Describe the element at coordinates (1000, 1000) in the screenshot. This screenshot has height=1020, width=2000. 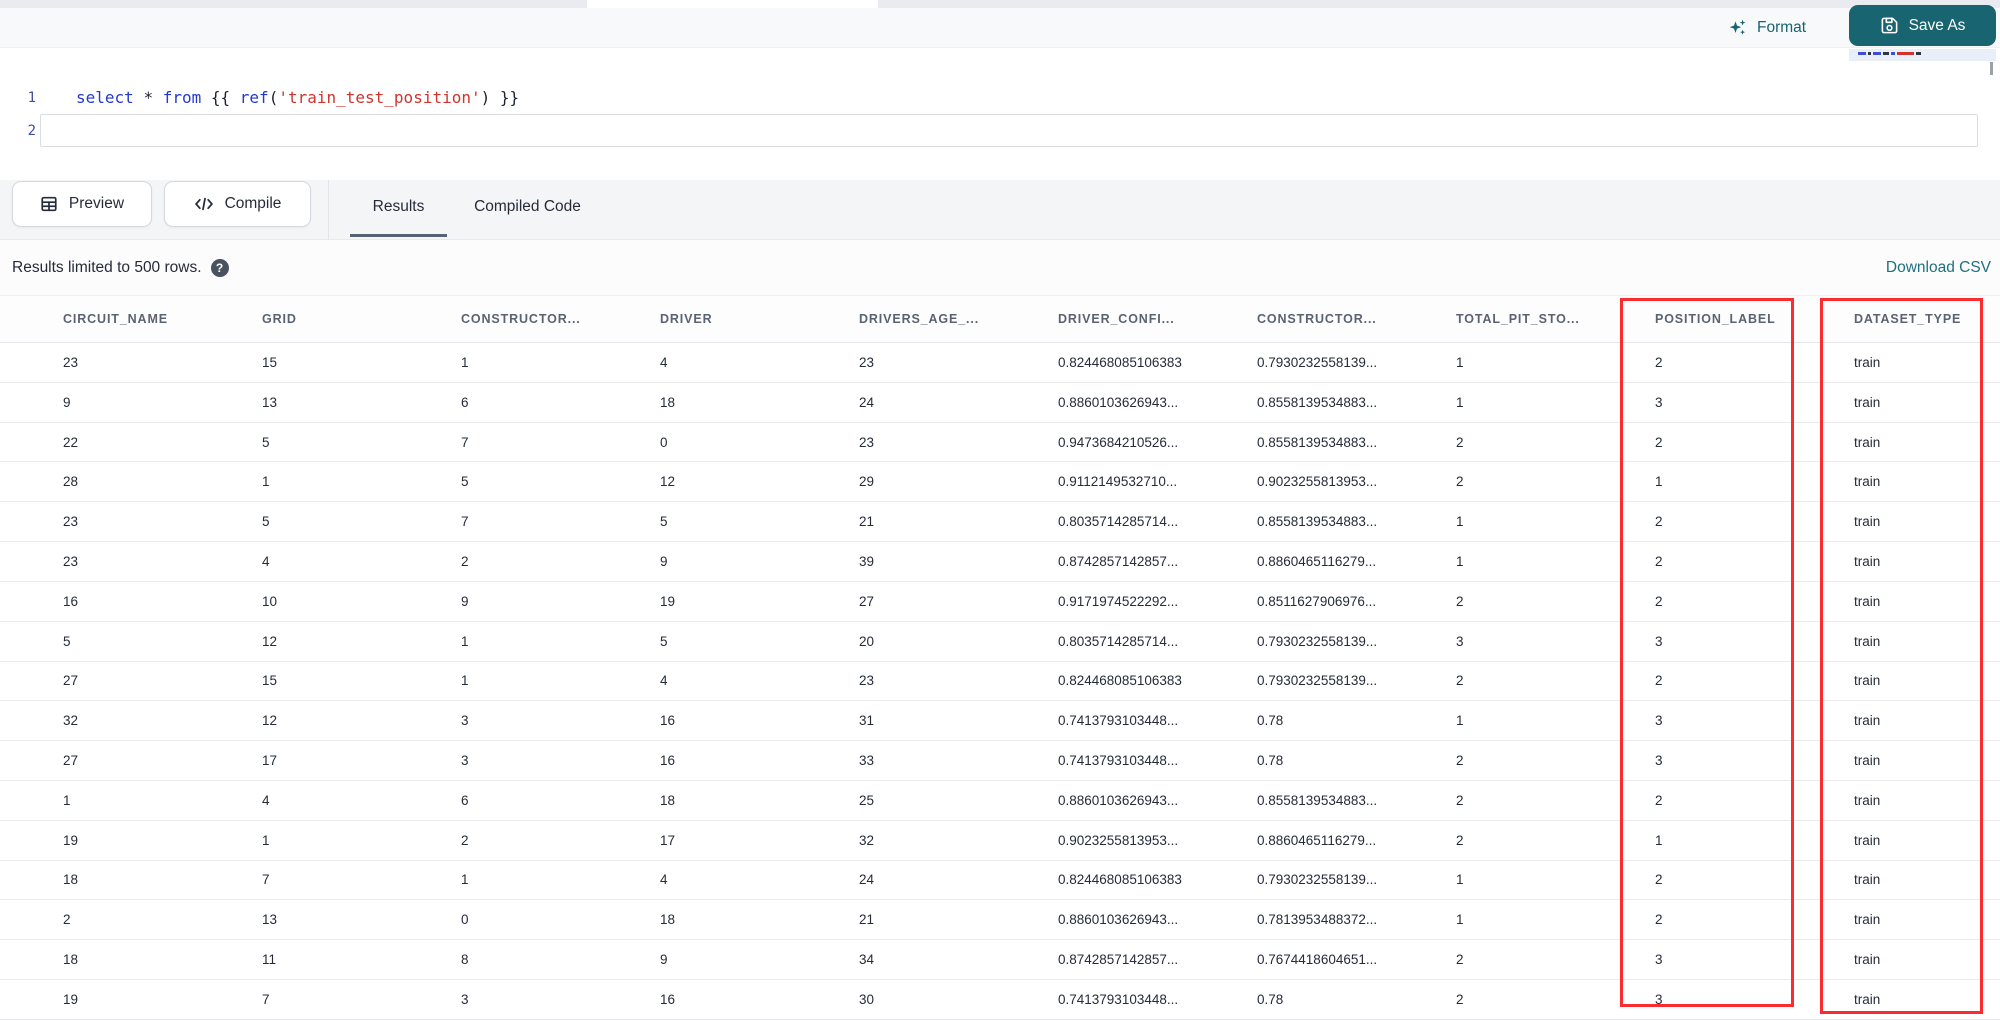
I see `table-row: 19 7 3 16 30 0.7413793103448... 0.78 2 3 train` at that location.